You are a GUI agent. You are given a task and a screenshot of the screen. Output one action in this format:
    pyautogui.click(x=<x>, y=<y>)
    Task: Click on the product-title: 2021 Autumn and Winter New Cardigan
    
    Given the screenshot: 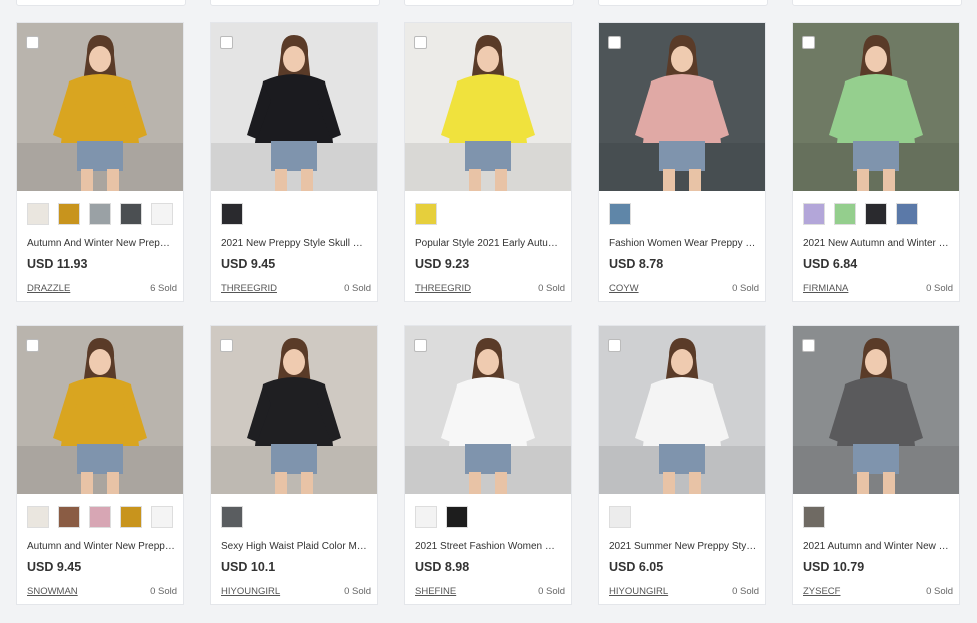 What is the action you would take?
    pyautogui.click(x=877, y=546)
    